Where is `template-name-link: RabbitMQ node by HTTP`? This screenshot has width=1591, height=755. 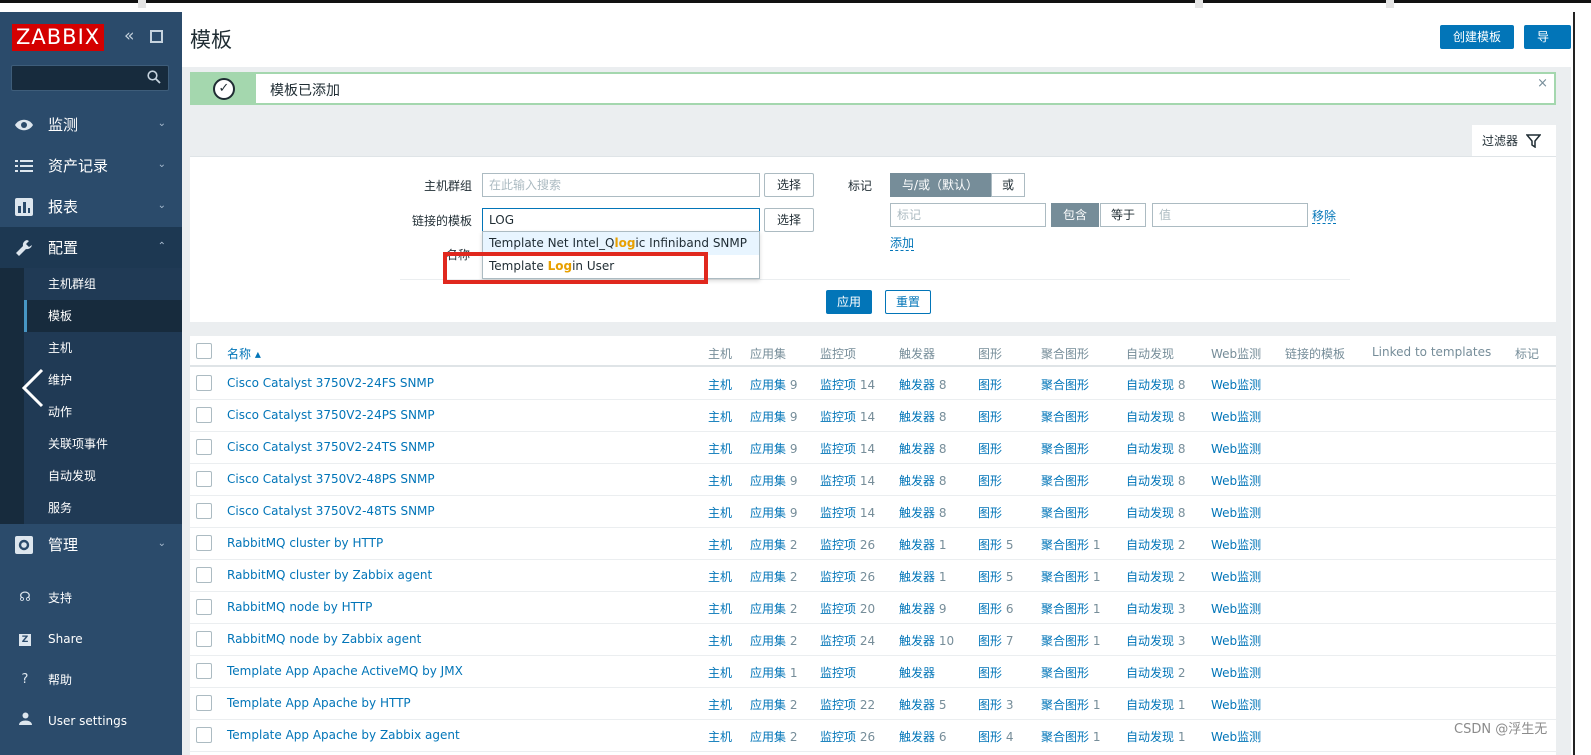
template-name-link: RabbitMQ node by HTTP is located at coordinates (299, 607).